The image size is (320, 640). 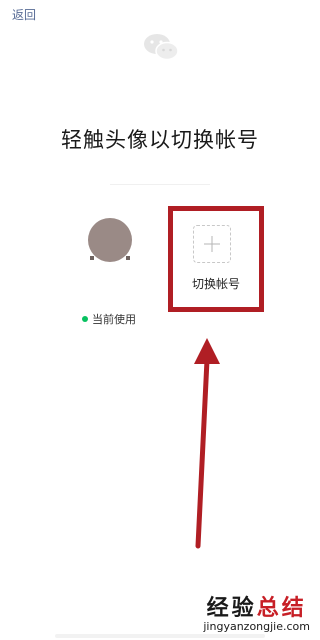 I want to click on watermark: 经验总结 jingyanzongjie.com, so click(x=256, y=611).